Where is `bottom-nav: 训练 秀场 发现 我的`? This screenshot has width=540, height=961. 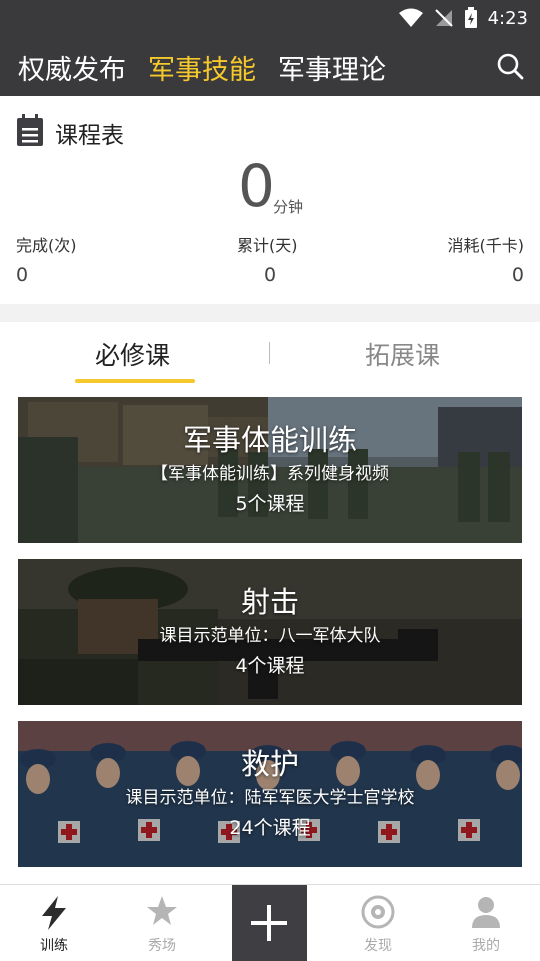 bottom-nav: 训练 秀场 发现 我的 is located at coordinates (270, 922).